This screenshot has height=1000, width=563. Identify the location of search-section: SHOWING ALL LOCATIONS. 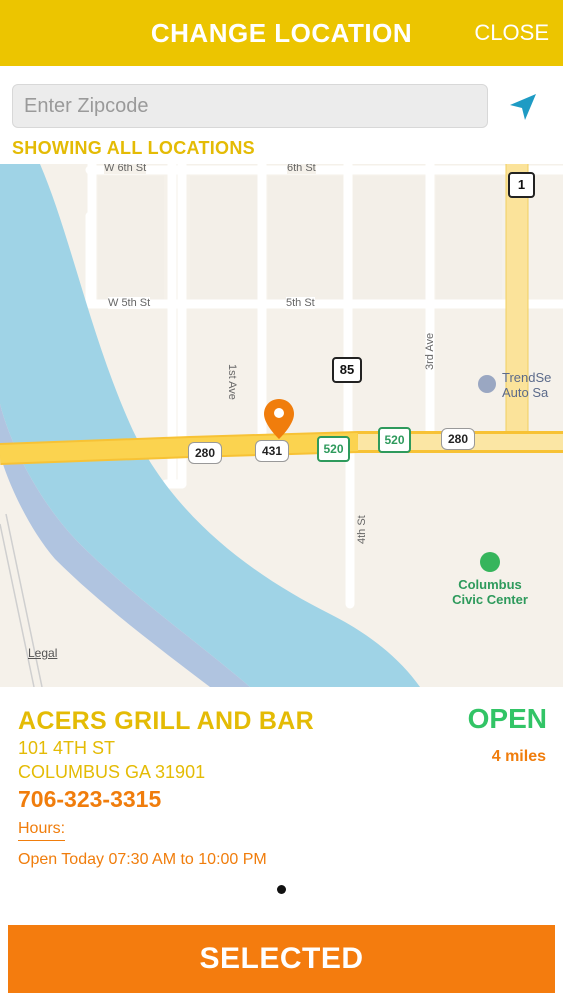
(281, 115).